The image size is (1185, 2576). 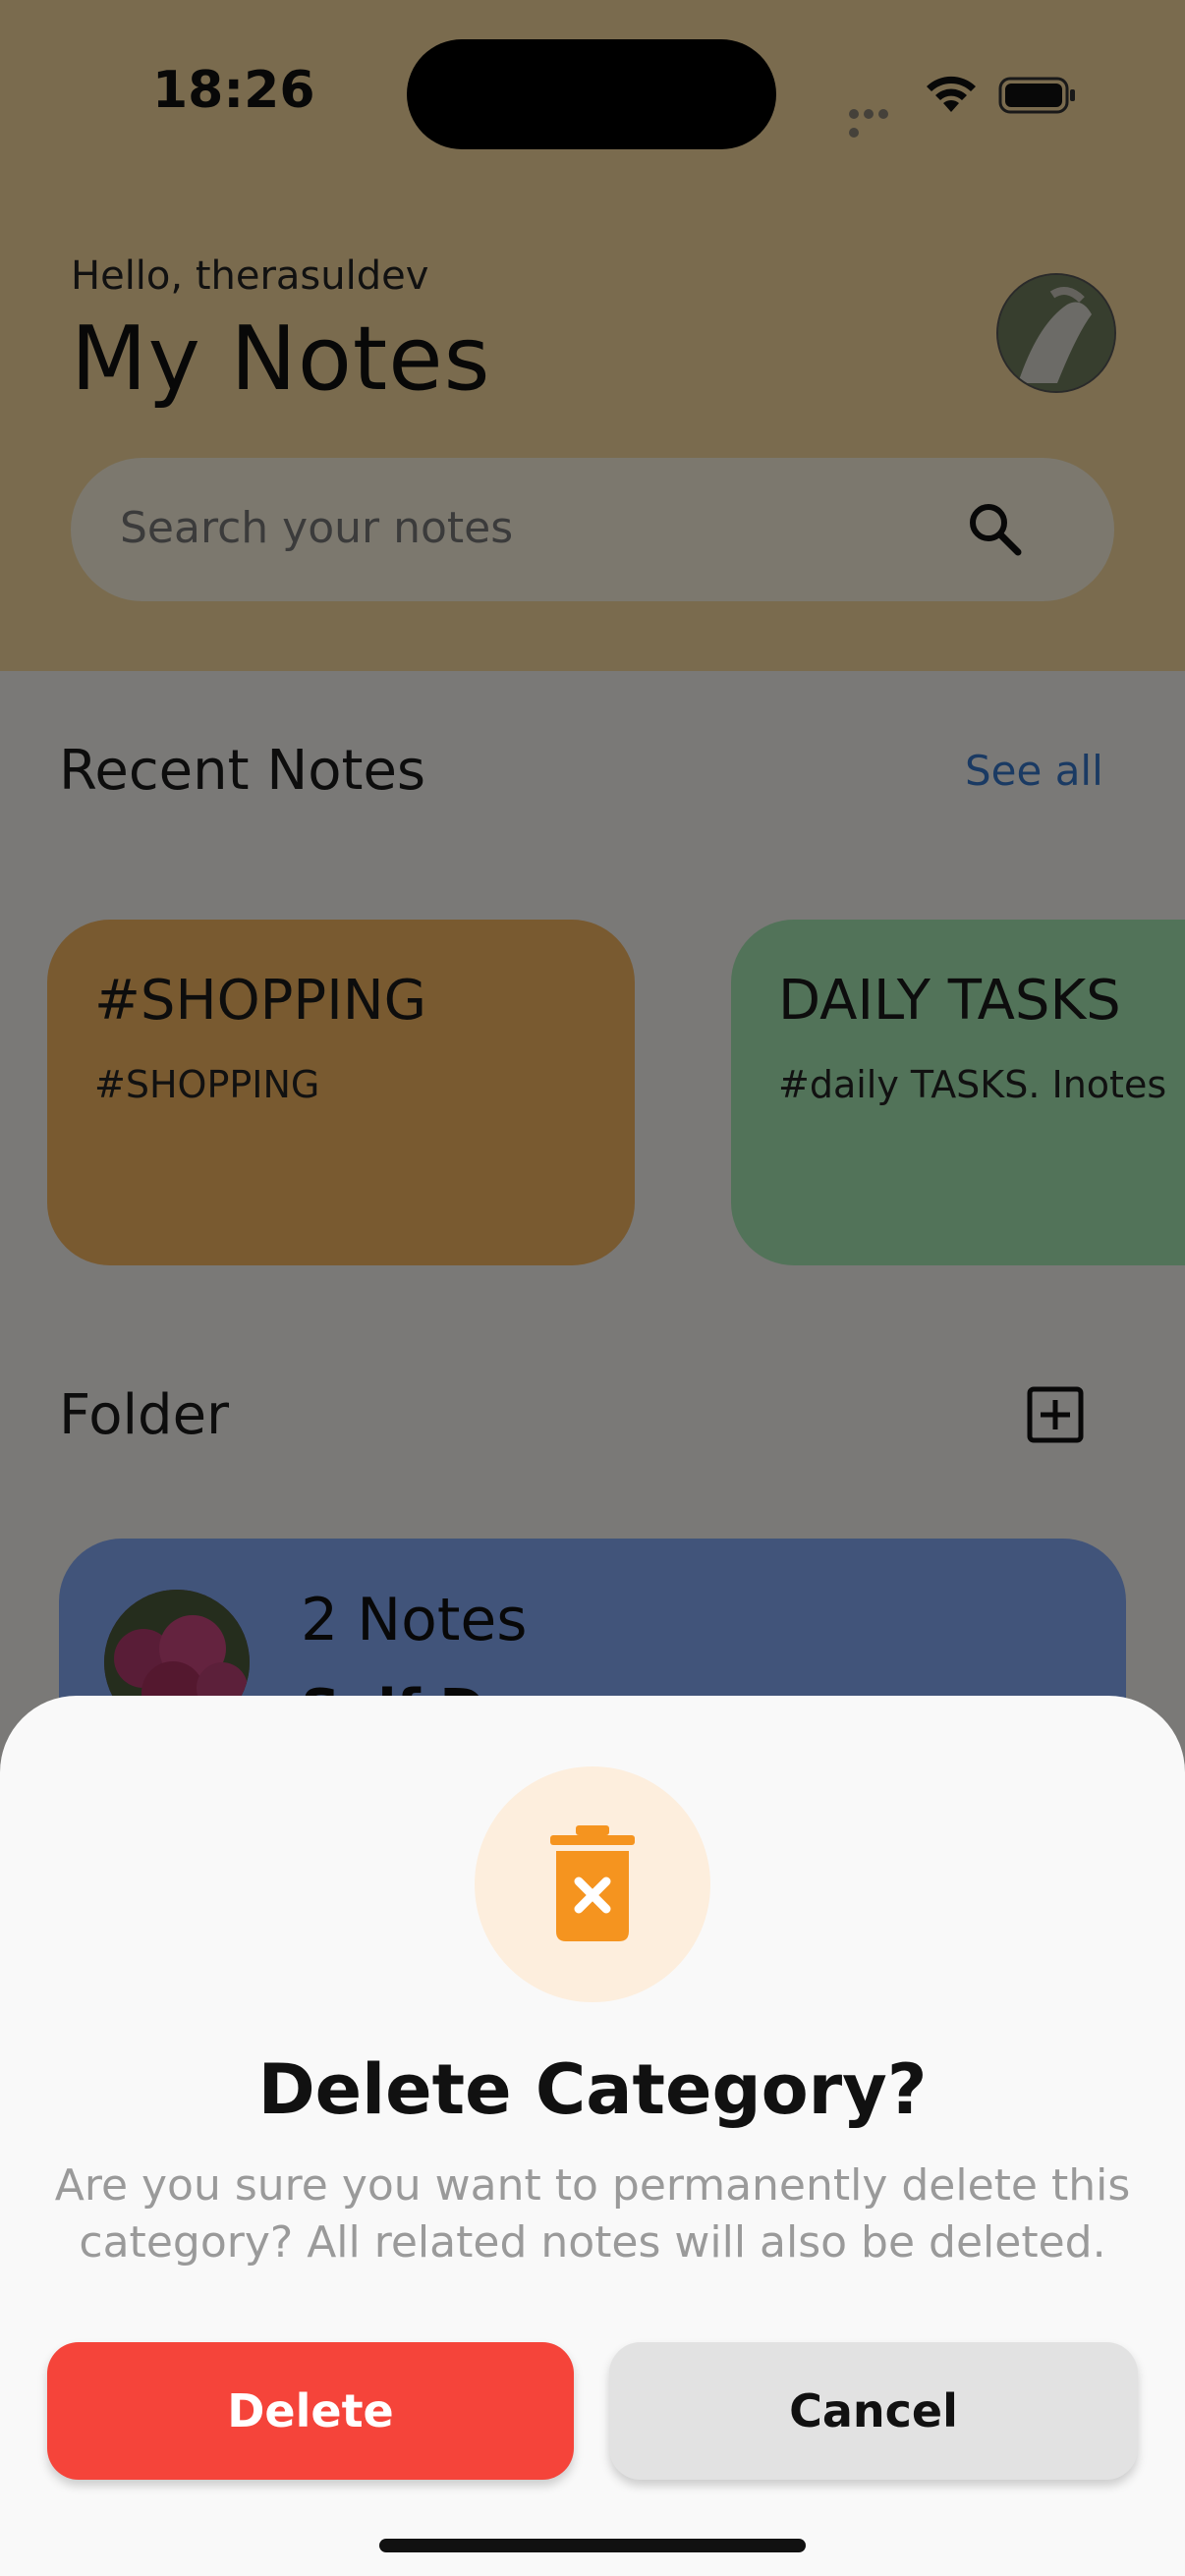 What do you see at coordinates (592, 1883) in the screenshot?
I see `trash-x-icon` at bounding box center [592, 1883].